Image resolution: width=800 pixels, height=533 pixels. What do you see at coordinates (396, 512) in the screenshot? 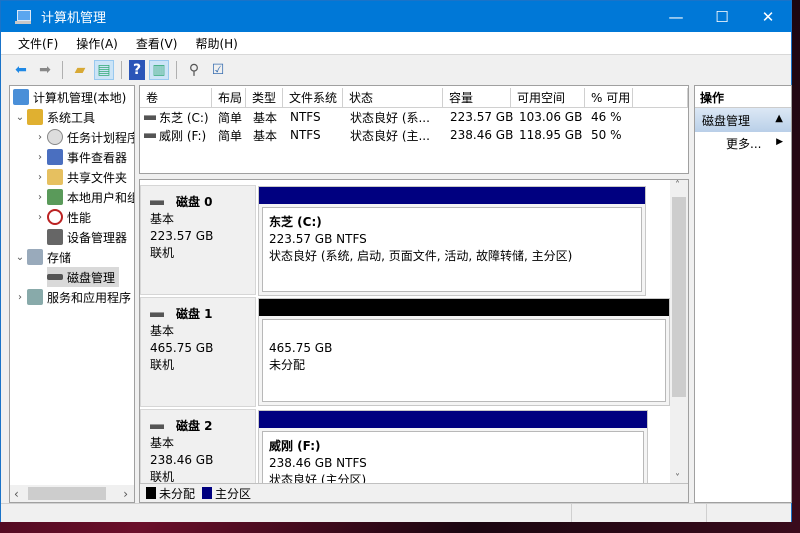
I see `status-bar` at bounding box center [396, 512].